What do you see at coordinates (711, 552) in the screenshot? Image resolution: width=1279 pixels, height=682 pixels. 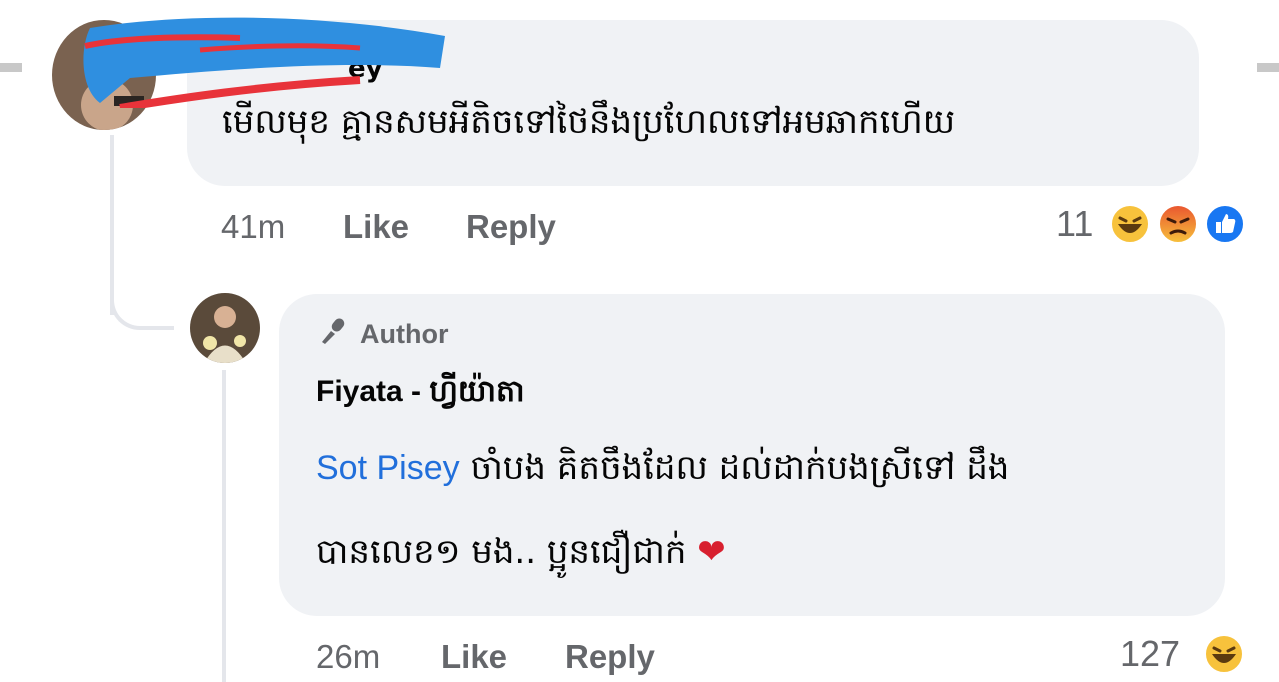 I see `heart-emoji-icon: ❤` at bounding box center [711, 552].